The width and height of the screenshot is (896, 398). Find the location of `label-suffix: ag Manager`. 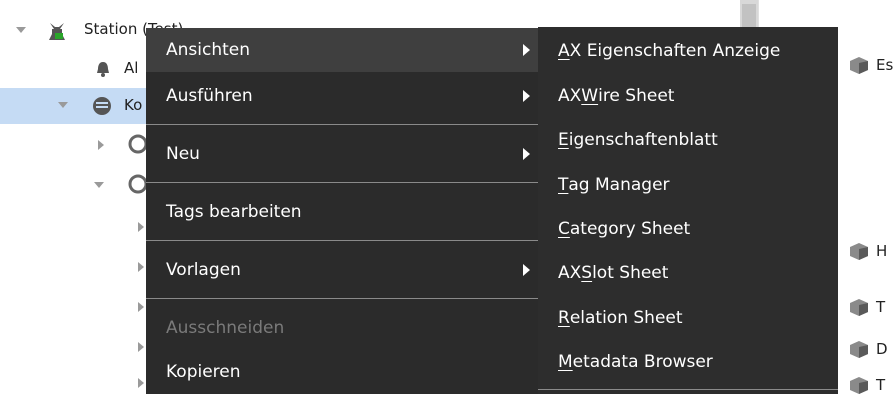

label-suffix: ag Manager is located at coordinates (619, 185).